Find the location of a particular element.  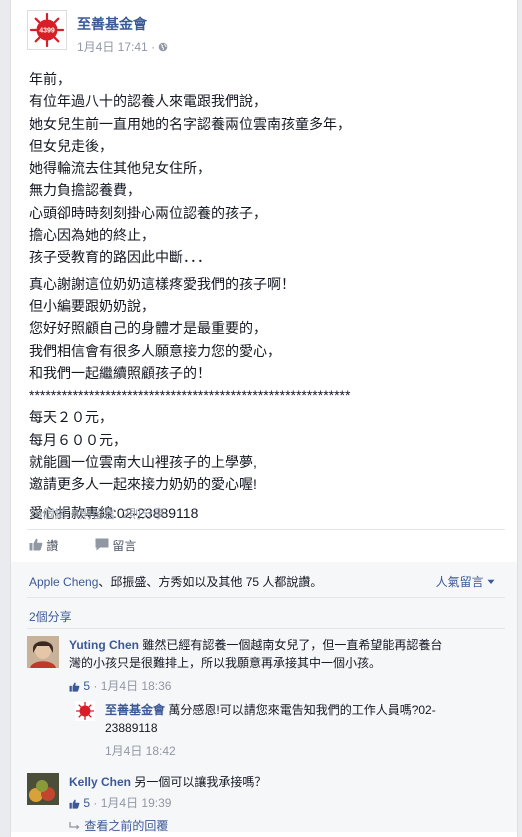

globe-icon is located at coordinates (163, 47).